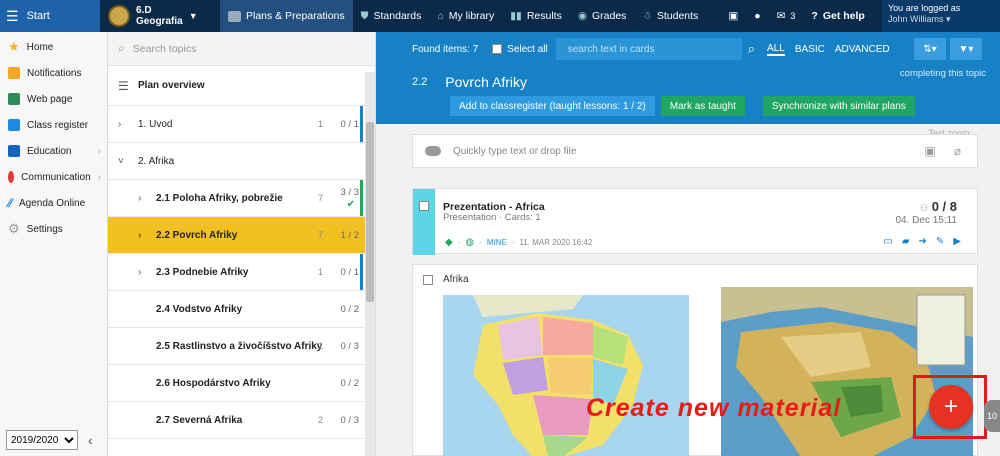  I want to click on login-icon: ➜, so click(923, 241).